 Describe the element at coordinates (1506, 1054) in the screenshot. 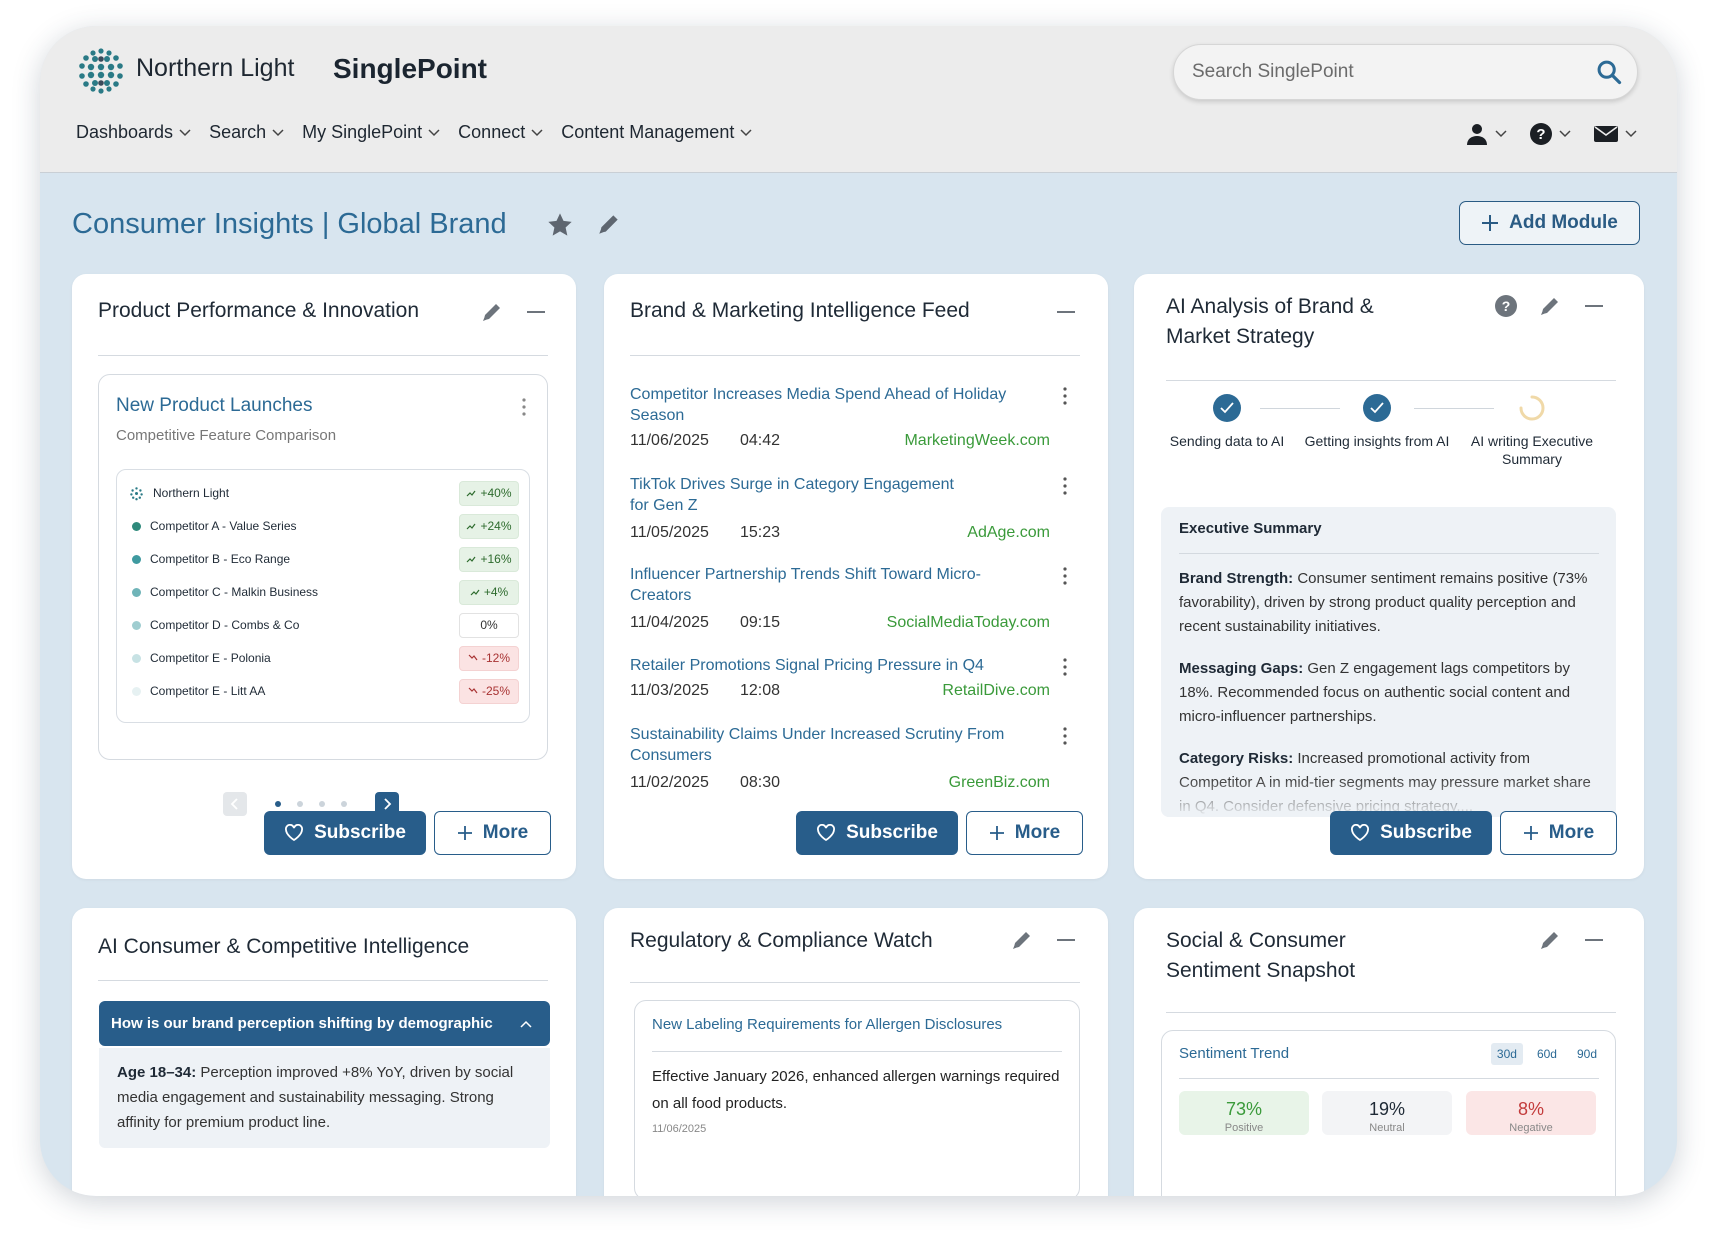

I see `tab-30d: 30d` at that location.